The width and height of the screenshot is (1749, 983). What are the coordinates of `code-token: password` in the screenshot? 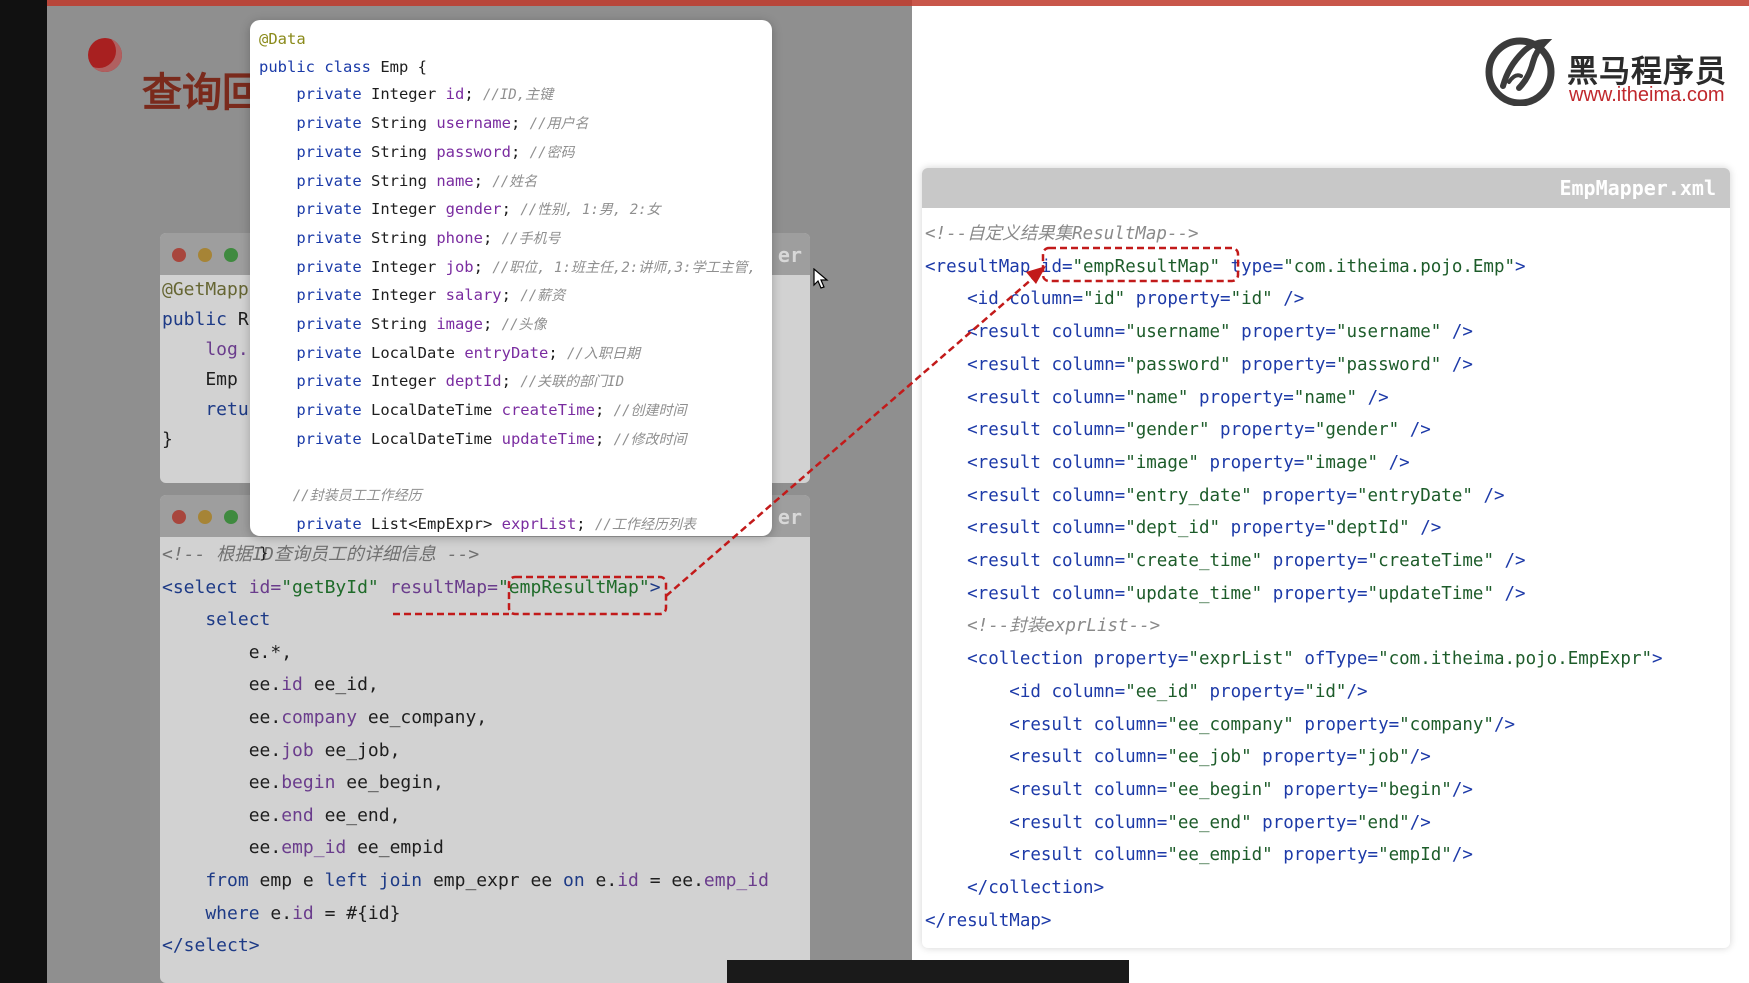 It's located at (473, 151).